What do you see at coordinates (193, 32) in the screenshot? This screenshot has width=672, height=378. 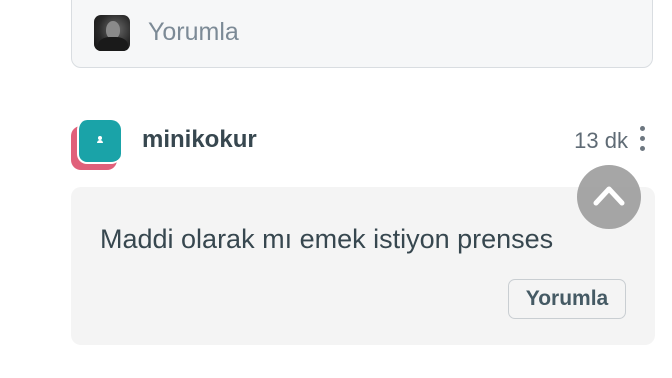 I see `comment-input-placeholder: Yorumla` at bounding box center [193, 32].